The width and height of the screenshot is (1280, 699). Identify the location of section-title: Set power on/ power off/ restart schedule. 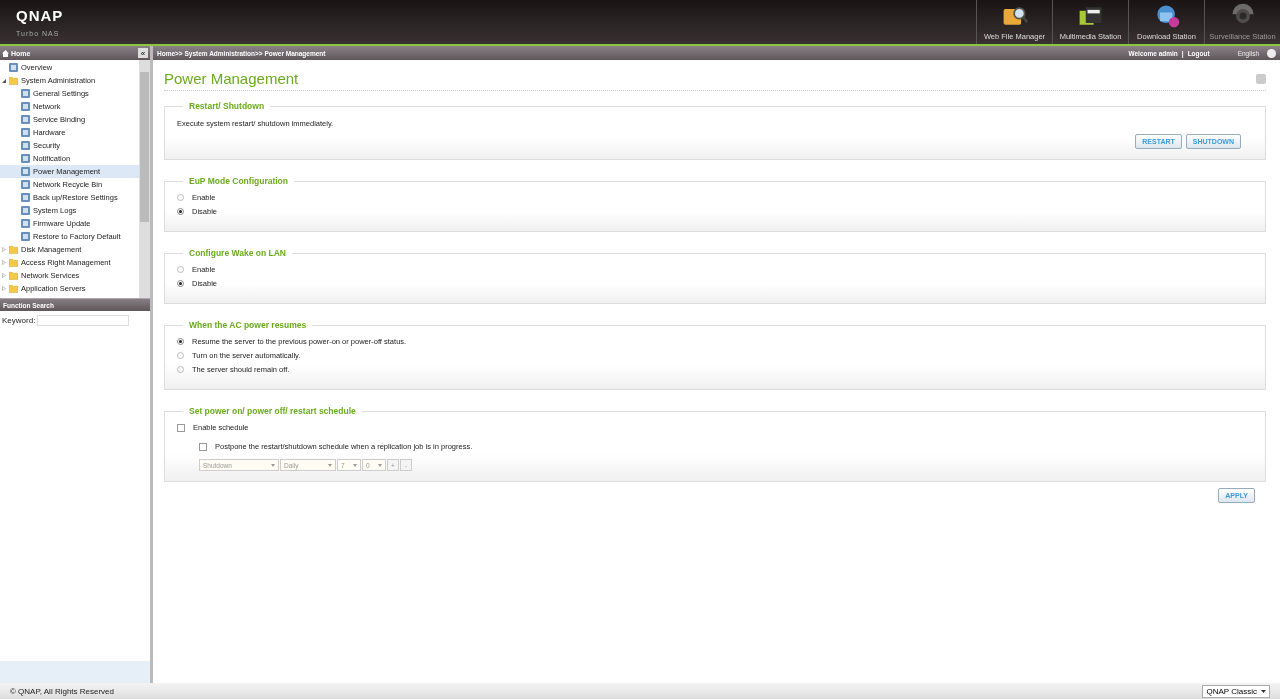
(272, 411).